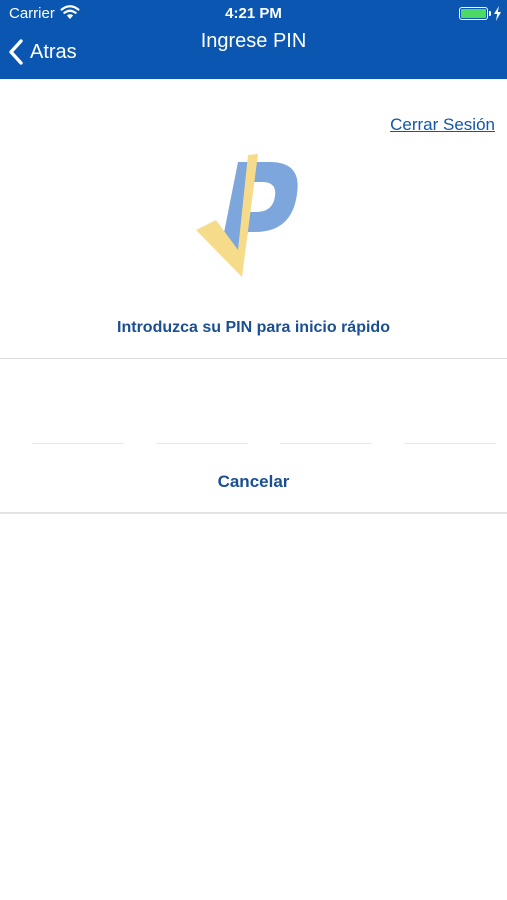  What do you see at coordinates (253, 327) in the screenshot?
I see `pin-prompt: Introduzca su PIN para inicio rápido` at bounding box center [253, 327].